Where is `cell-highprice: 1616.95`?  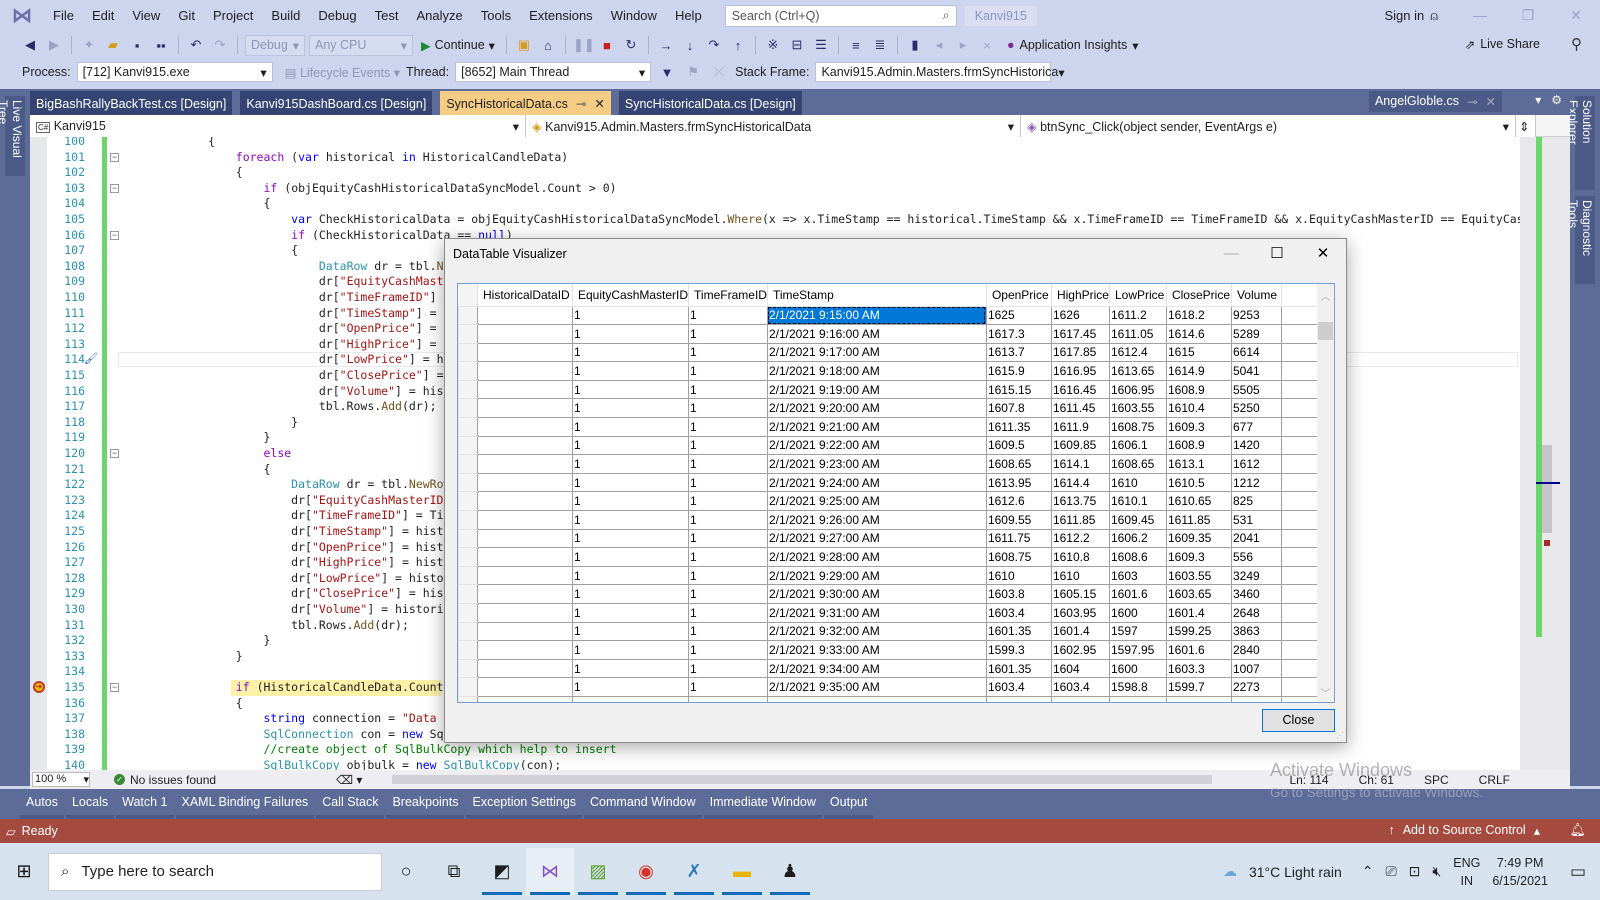
cell-highprice: 1616.95 is located at coordinates (1080, 371).